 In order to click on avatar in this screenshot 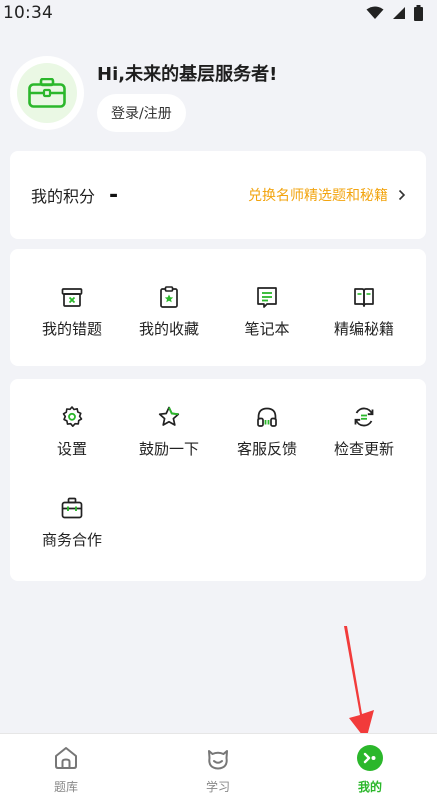, I will do `click(47, 93)`.